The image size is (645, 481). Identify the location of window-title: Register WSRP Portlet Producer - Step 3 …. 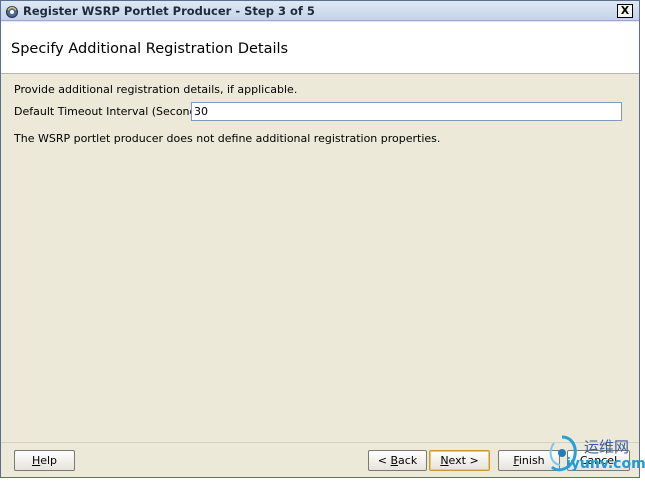
(169, 11).